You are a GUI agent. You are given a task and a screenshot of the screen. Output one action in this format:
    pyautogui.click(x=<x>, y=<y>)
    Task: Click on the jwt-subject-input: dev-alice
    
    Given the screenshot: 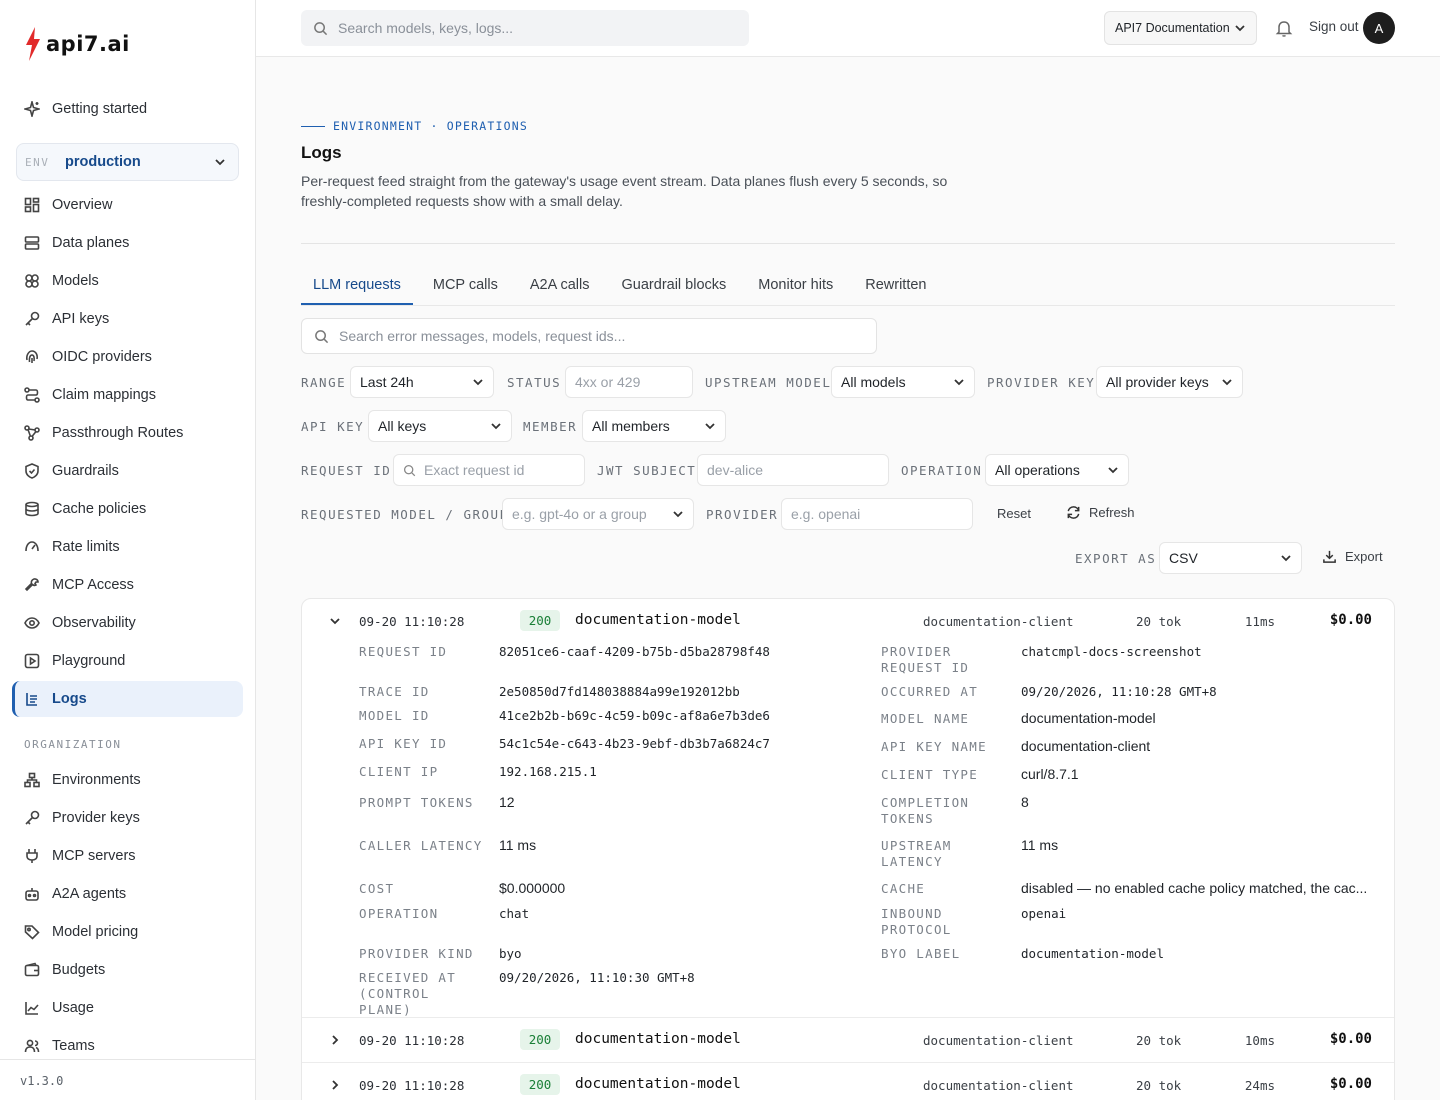 What is the action you would take?
    pyautogui.click(x=793, y=470)
    